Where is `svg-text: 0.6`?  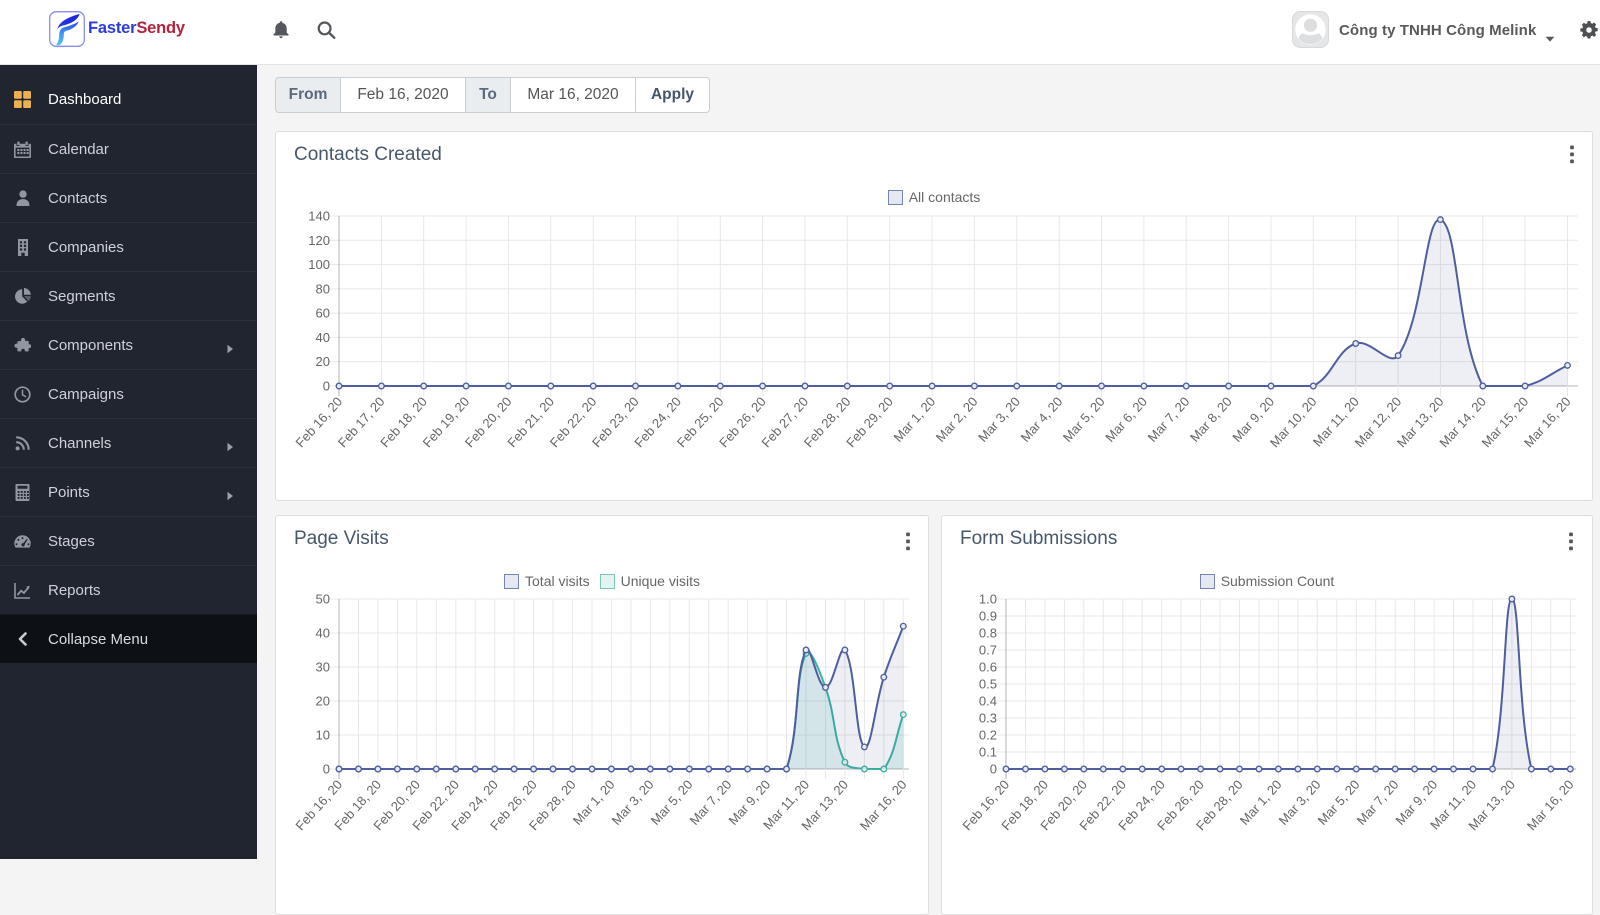
svg-text: 0.6 is located at coordinates (988, 667).